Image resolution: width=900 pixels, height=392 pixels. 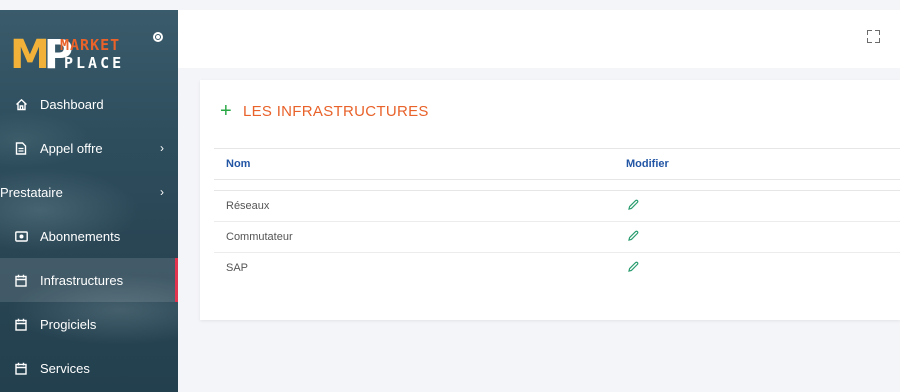 I want to click on market-place-logo: MP MARKET PLACE, so click(x=75, y=55).